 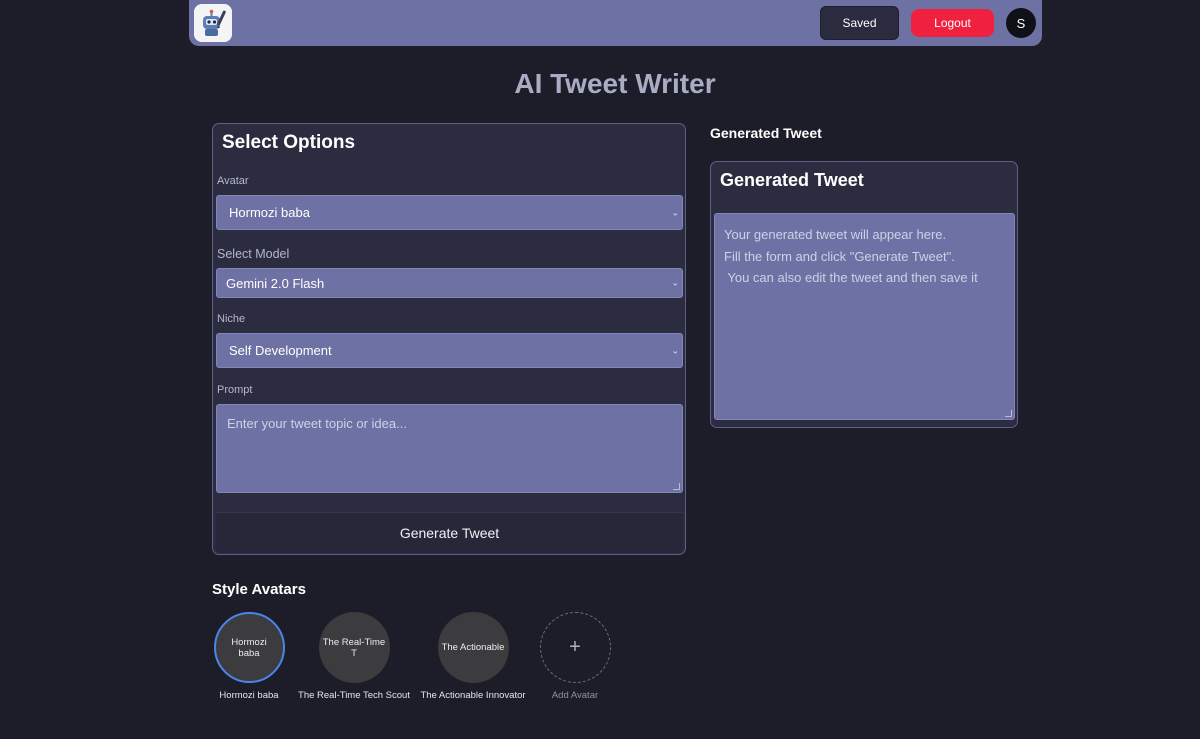 What do you see at coordinates (1021, 23) in the screenshot?
I see `user-avatar: S` at bounding box center [1021, 23].